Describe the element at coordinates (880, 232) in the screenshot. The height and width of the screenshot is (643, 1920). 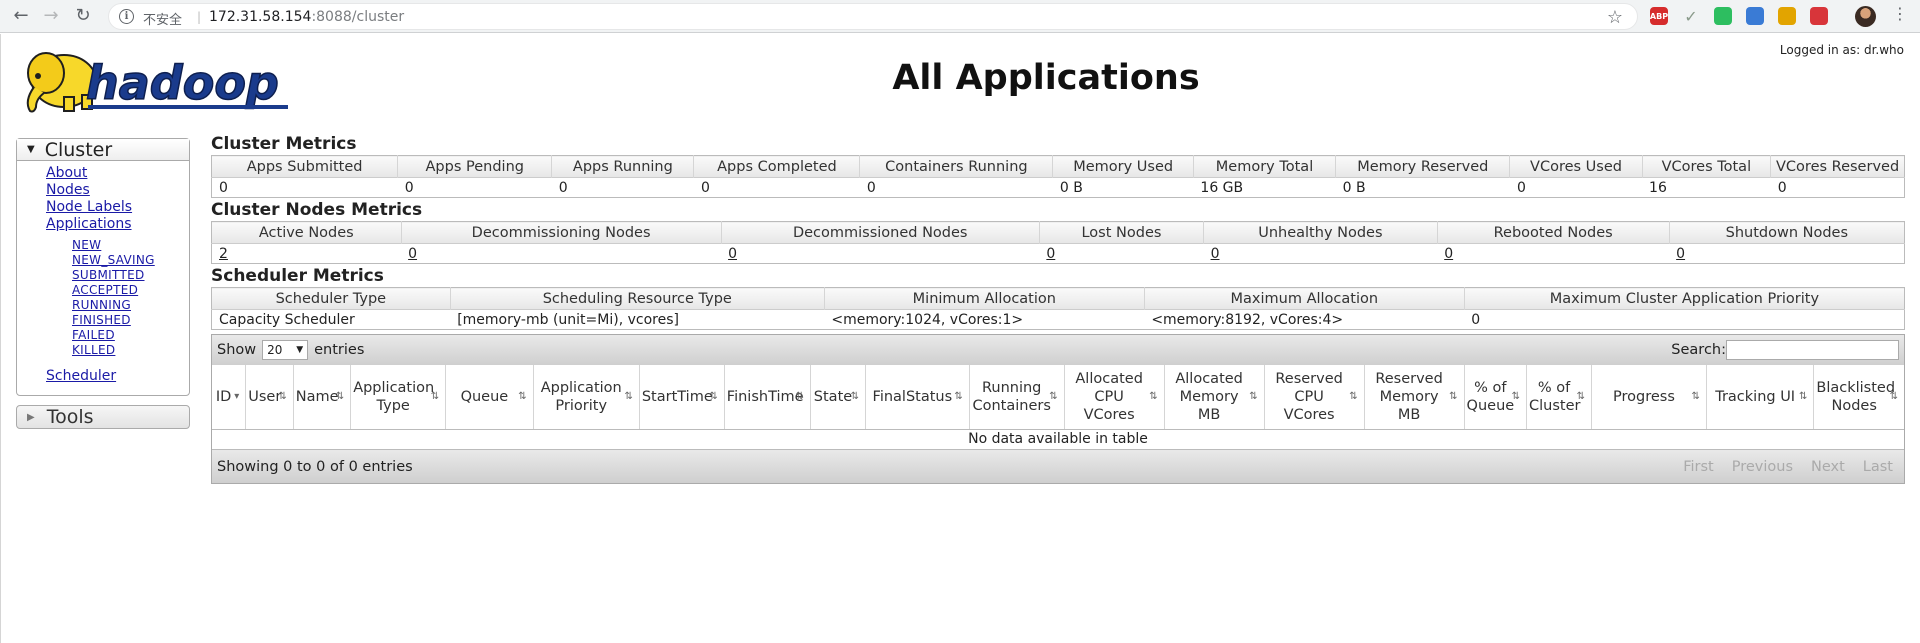
I see `header-decommissioned-nodes: Decommissioned Nodes` at that location.